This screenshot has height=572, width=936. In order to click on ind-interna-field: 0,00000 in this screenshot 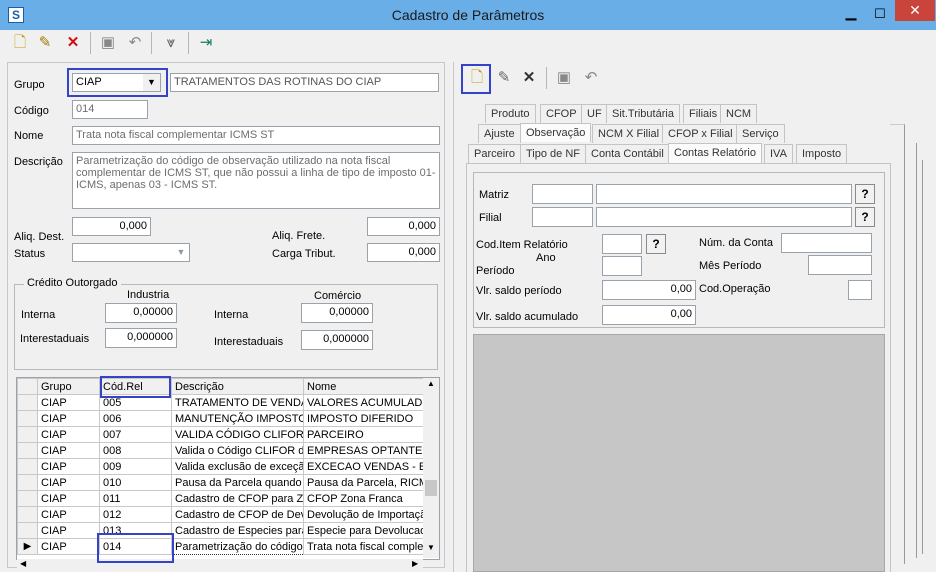, I will do `click(141, 313)`.